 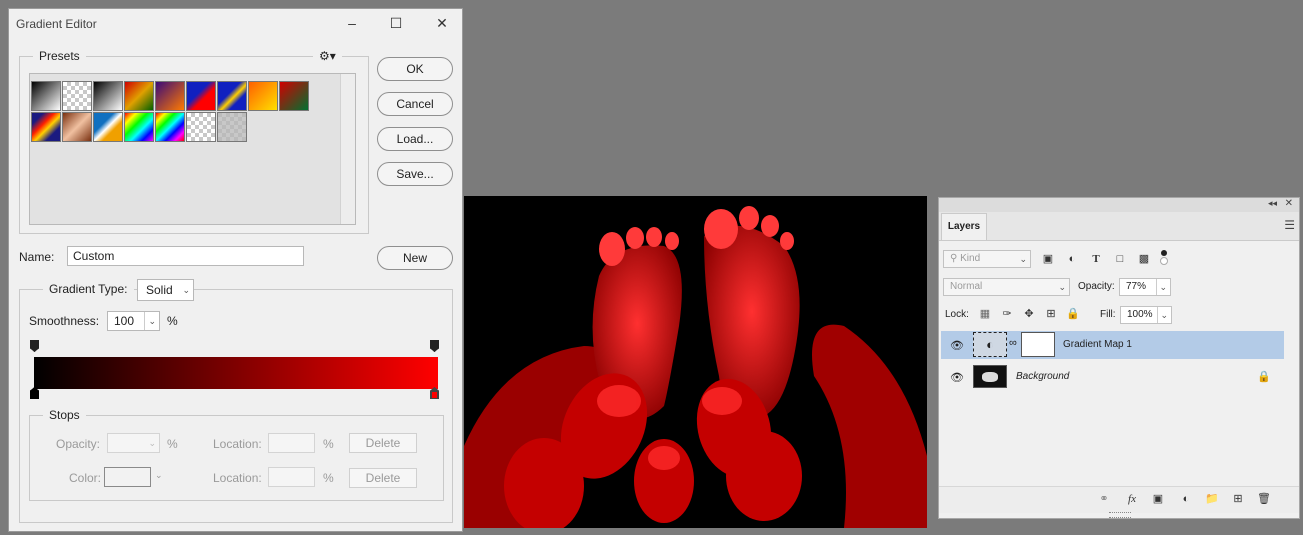 I want to click on lock-paint-icon: ✑, so click(x=1007, y=314).